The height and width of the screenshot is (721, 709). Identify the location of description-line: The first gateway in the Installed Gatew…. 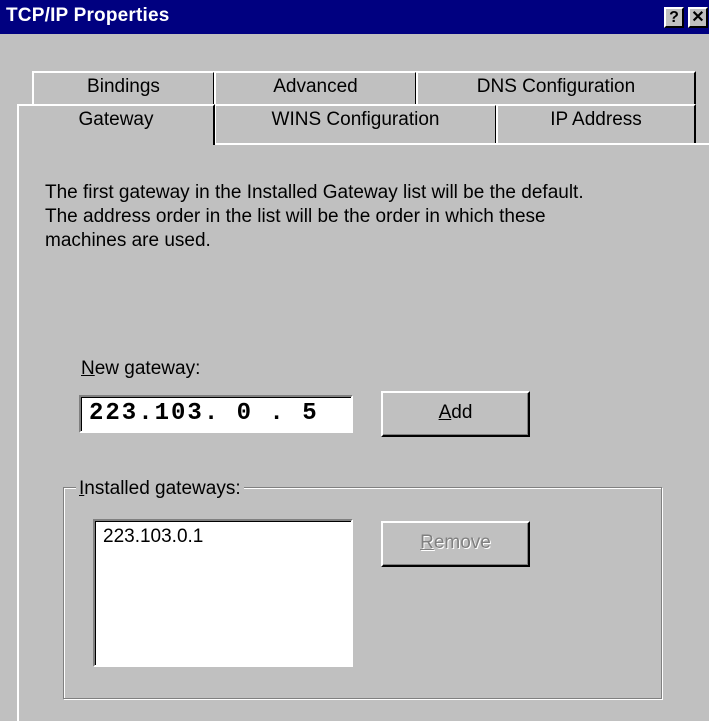
(314, 192).